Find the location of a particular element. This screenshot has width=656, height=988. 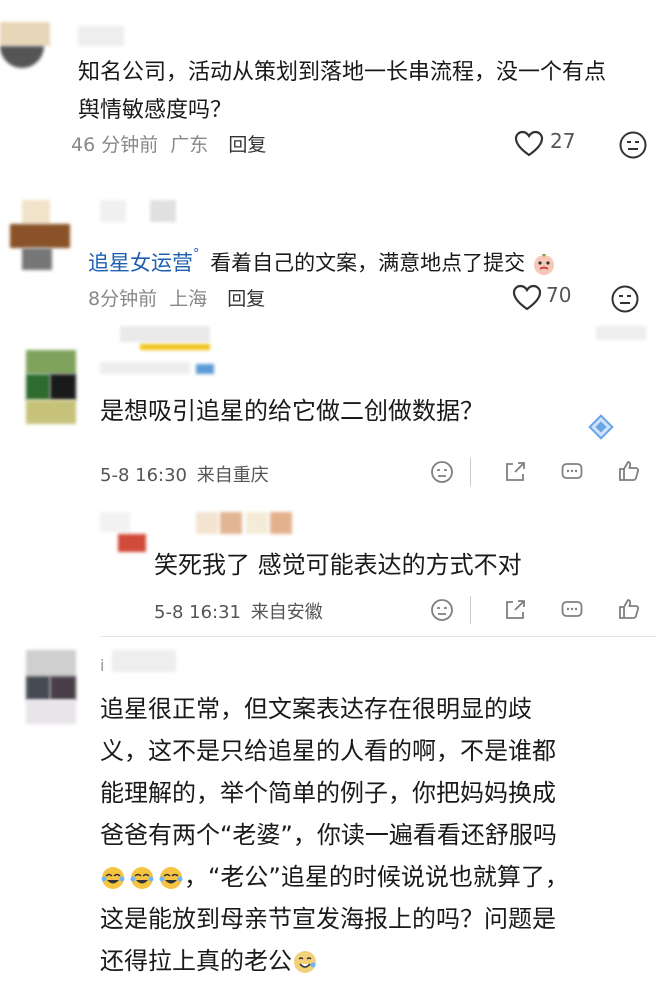

sparkle-diamond-icon is located at coordinates (601, 427).